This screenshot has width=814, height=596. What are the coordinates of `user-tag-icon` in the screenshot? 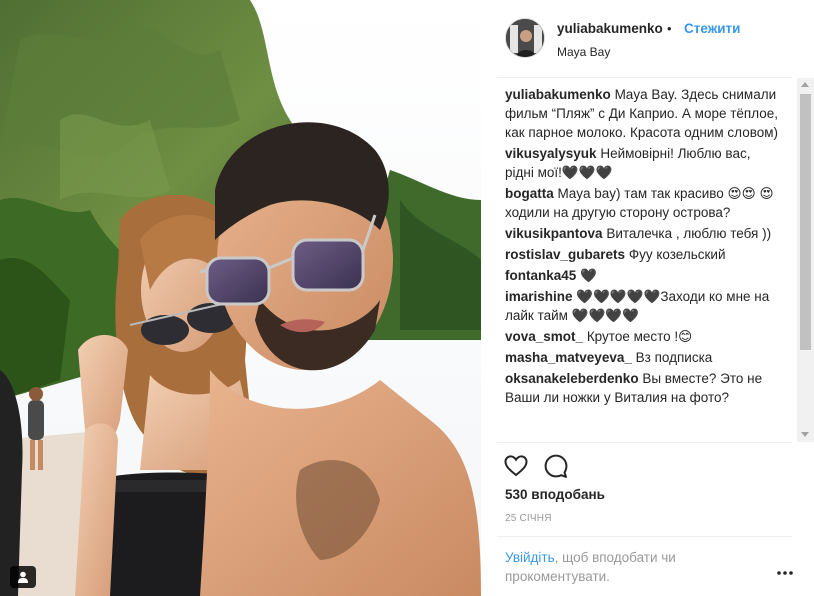 It's located at (23, 577).